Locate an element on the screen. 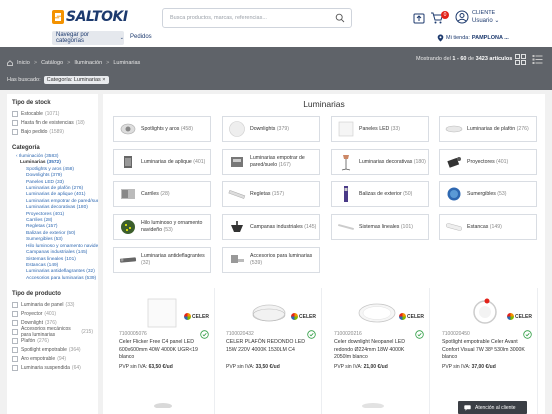 The width and height of the screenshot is (552, 414). product-price: PVP sin IVA: 37,00 €/ud is located at coordinates (469, 367).